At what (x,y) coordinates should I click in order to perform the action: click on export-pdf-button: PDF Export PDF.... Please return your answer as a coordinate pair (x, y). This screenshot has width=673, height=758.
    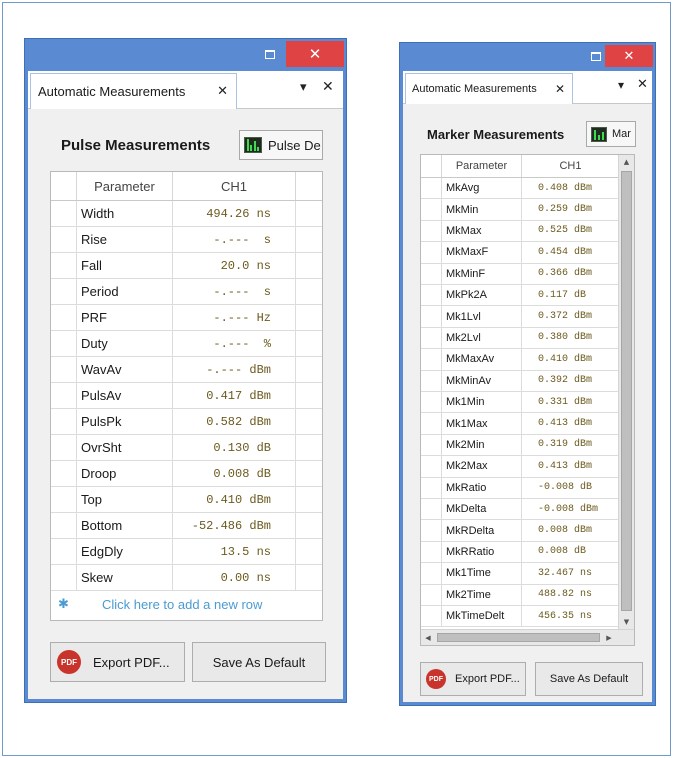
    Looking at the image, I should click on (473, 679).